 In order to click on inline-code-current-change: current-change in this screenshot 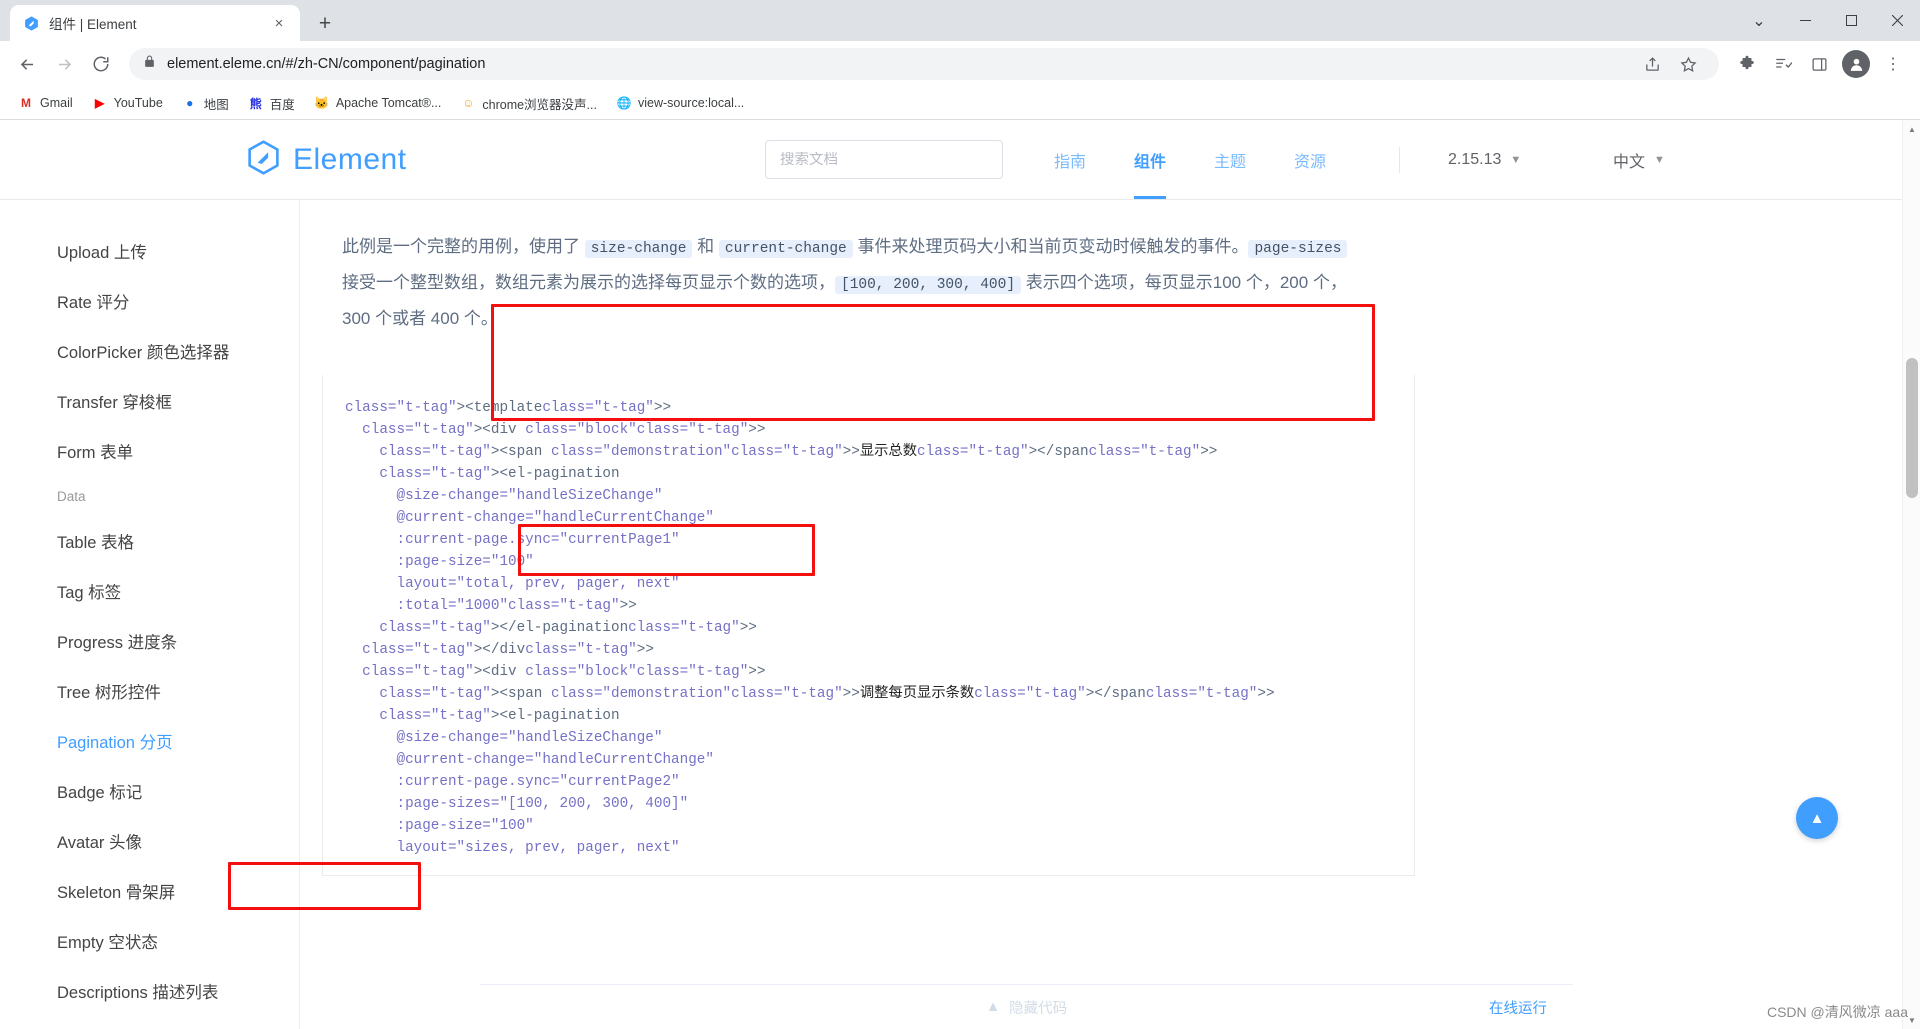, I will do `click(785, 249)`.